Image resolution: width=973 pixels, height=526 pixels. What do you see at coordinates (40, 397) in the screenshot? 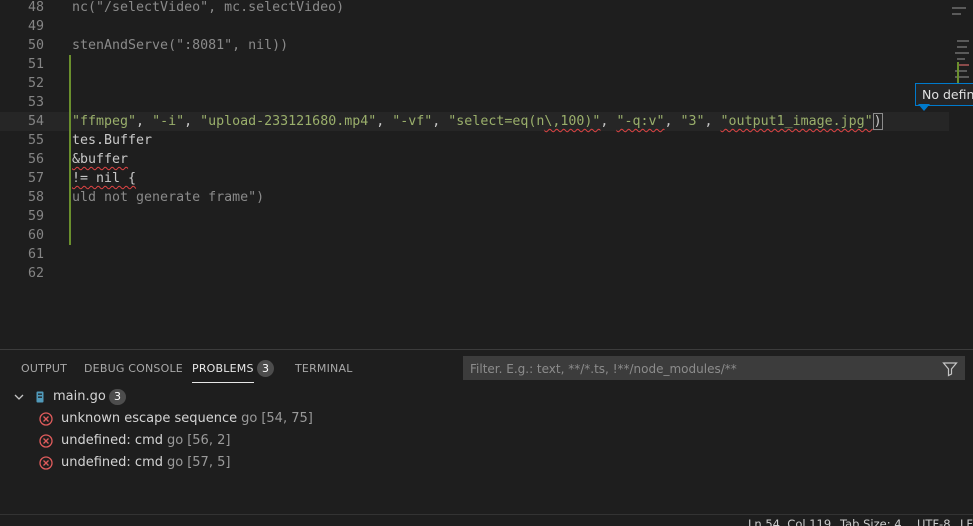
I see `go-file-icon` at bounding box center [40, 397].